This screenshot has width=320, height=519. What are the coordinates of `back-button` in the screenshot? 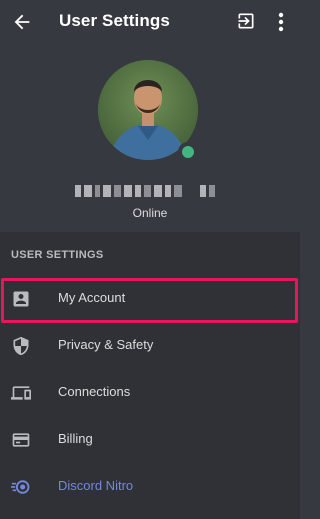 It's located at (22, 22).